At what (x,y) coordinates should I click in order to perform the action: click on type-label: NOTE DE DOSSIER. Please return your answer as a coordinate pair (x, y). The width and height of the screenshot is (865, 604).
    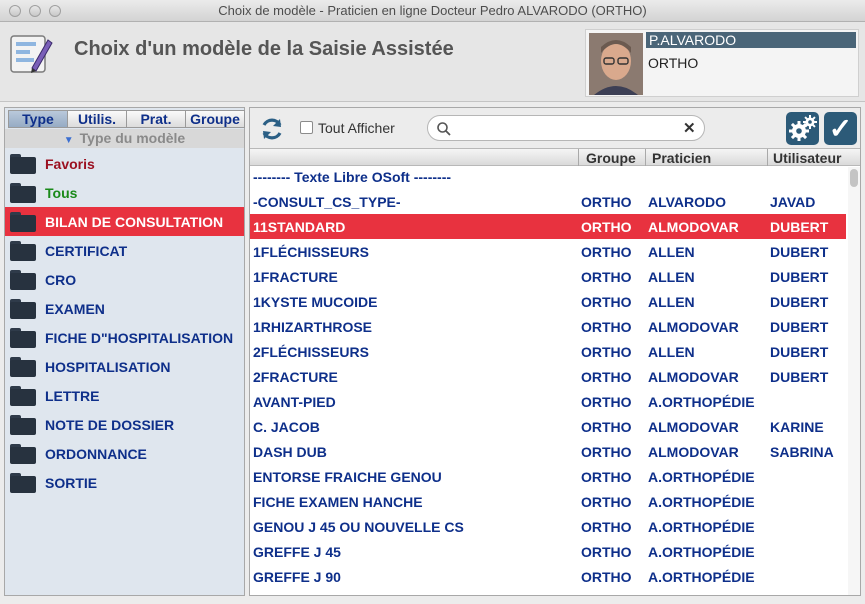
    Looking at the image, I should click on (110, 424).